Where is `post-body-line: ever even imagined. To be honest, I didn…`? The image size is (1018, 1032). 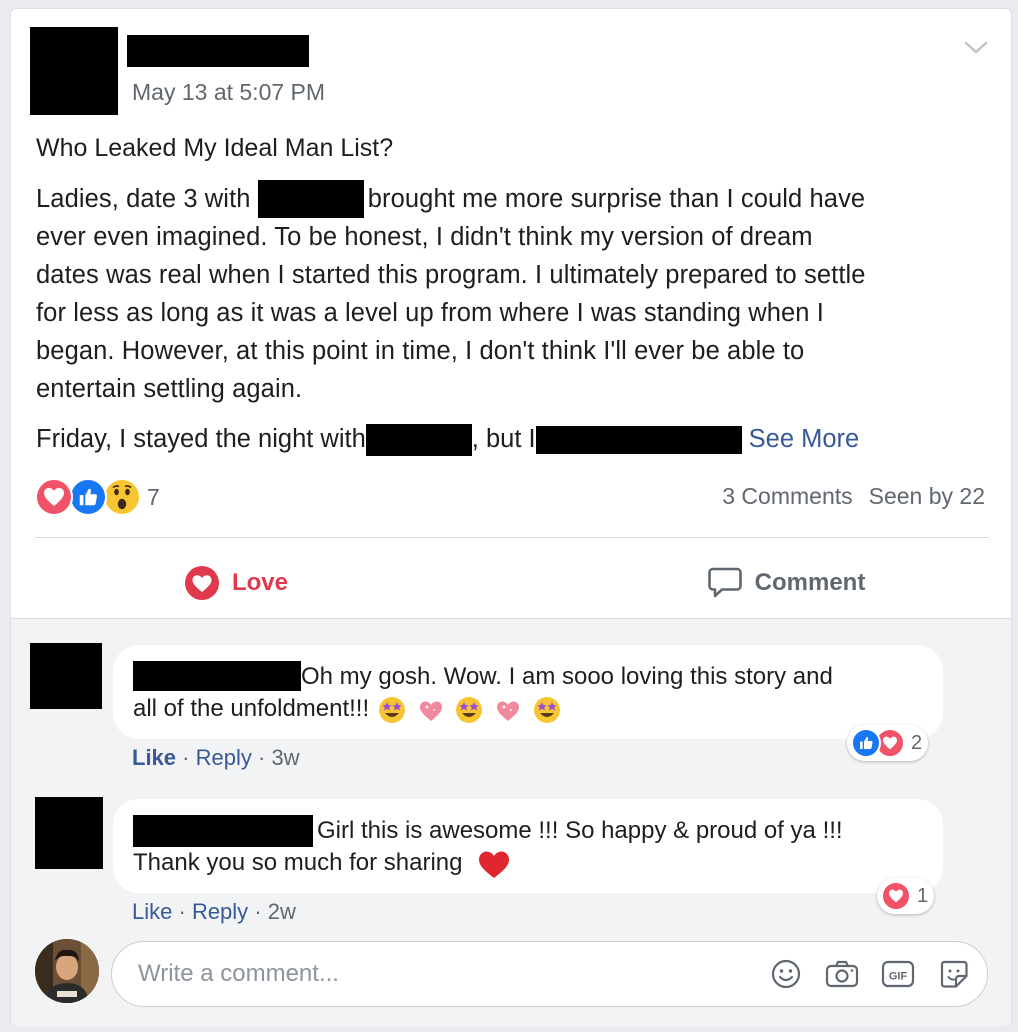 post-body-line: ever even imagined. To be honest, I didn… is located at coordinates (424, 237).